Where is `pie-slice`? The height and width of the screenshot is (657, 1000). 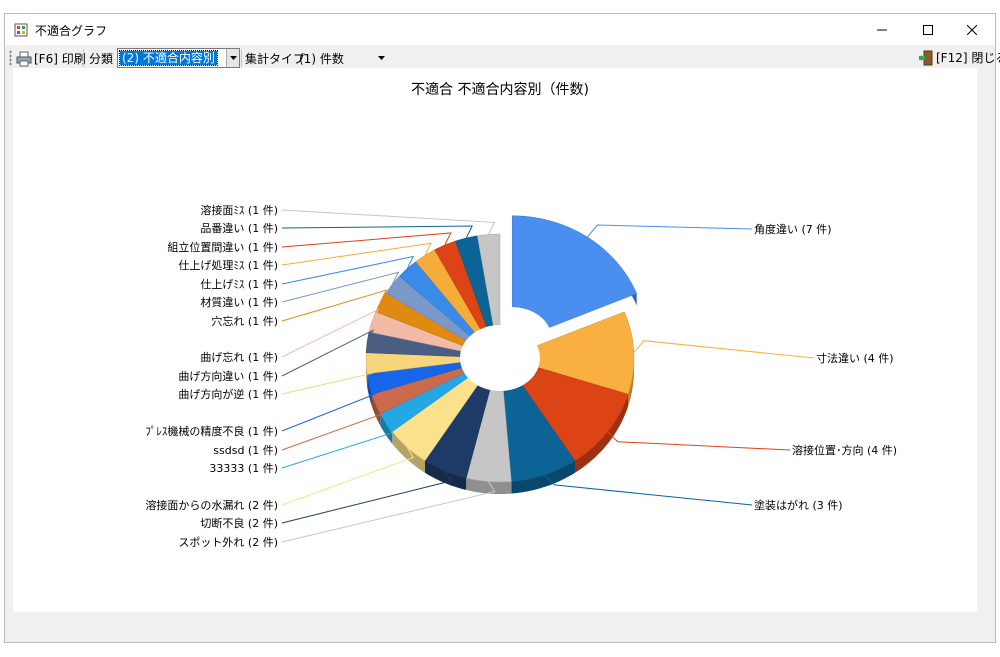
pie-slice is located at coordinates (574, 271).